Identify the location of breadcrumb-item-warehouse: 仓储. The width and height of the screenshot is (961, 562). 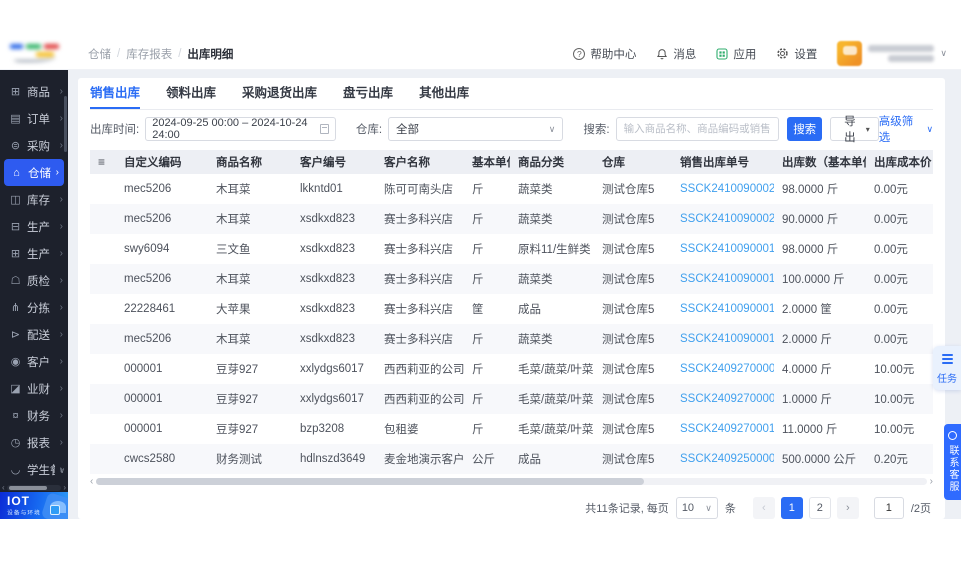
(99, 54).